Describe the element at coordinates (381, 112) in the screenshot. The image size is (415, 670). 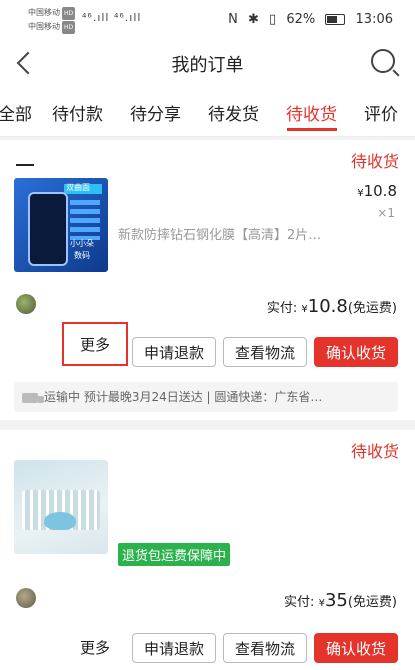
I see `tab-review: 评价` at that location.